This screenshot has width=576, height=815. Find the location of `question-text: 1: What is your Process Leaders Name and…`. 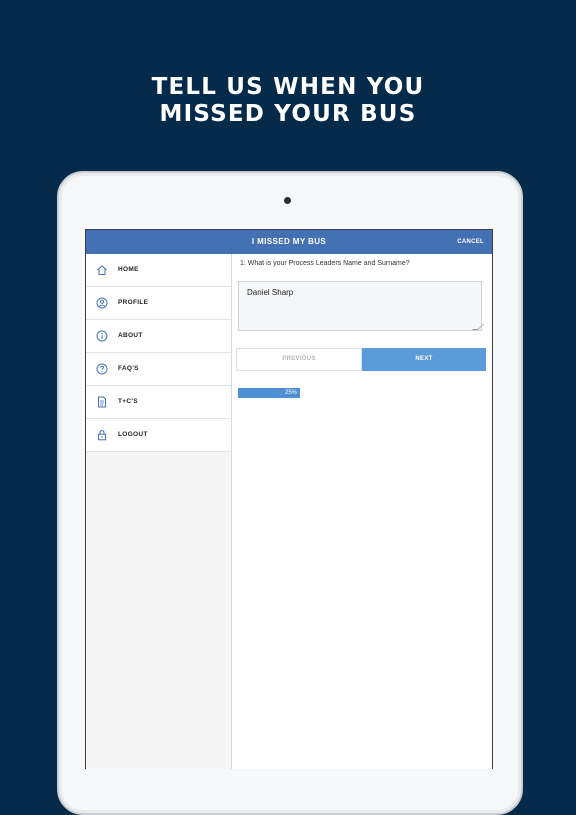

question-text: 1: What is your Process Leaders Name and… is located at coordinates (325, 263).